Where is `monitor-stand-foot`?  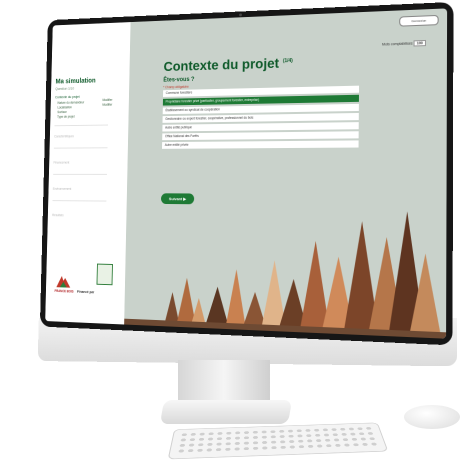 monitor-stand-foot is located at coordinates (226, 412).